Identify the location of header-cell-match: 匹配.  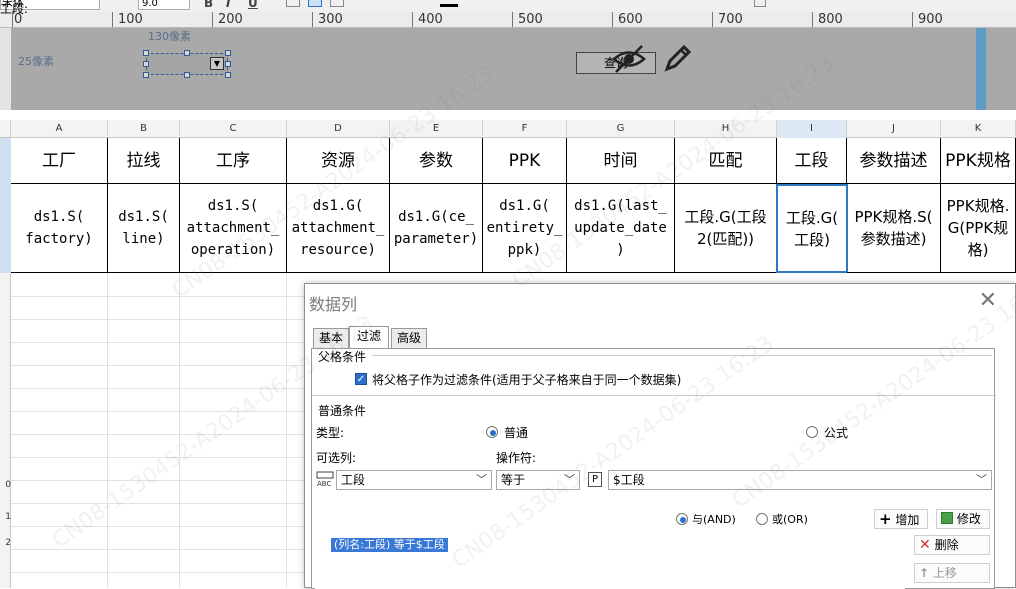
(726, 161).